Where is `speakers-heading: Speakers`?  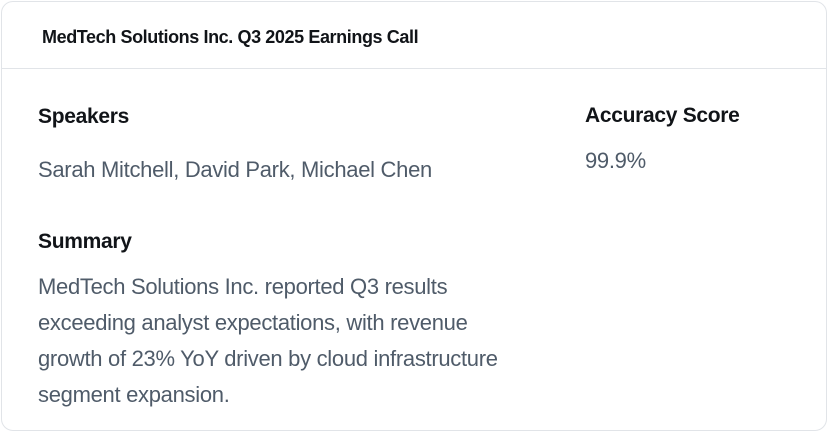
speakers-heading: Speakers is located at coordinates (84, 116).